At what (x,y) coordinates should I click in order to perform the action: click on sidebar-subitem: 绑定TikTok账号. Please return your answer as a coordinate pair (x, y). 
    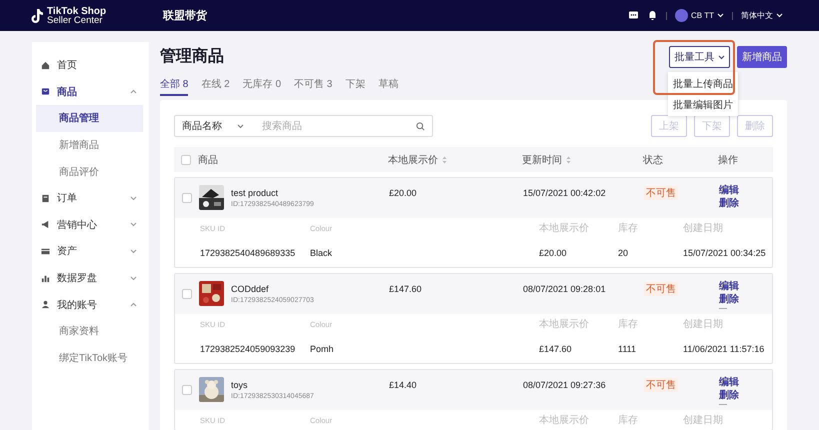
    Looking at the image, I should click on (89, 358).